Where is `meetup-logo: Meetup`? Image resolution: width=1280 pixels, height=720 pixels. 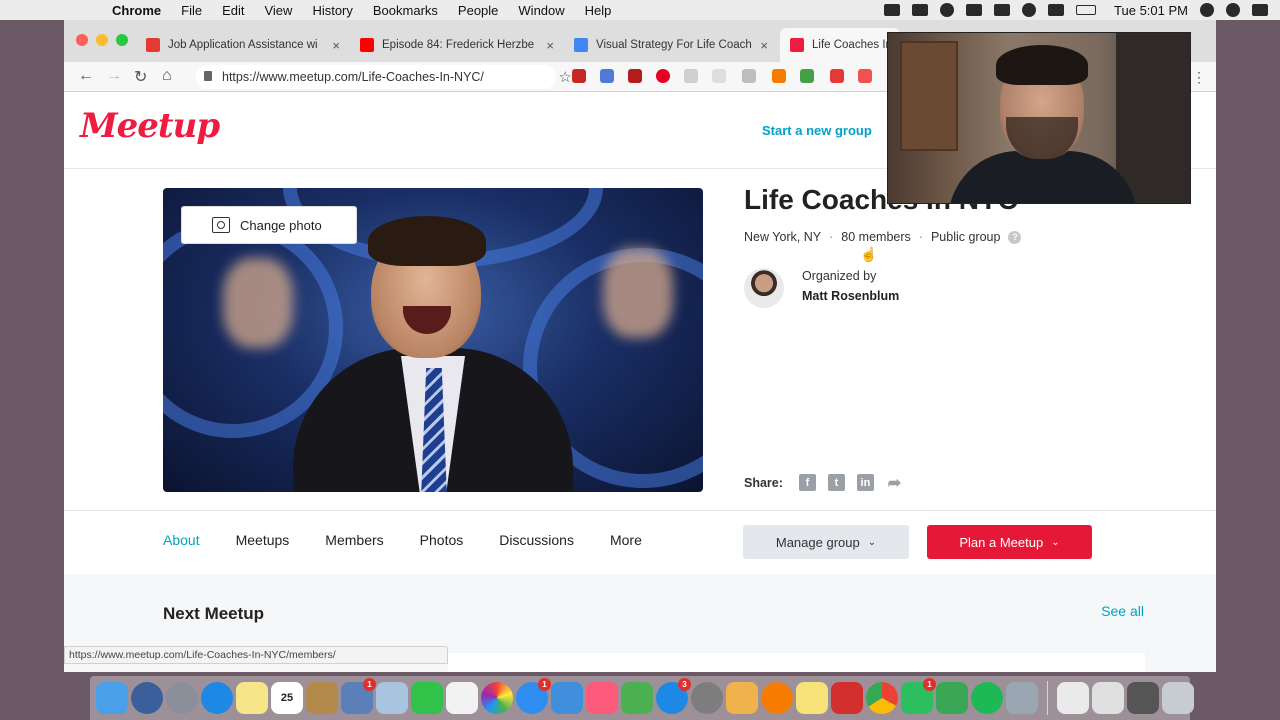
meetup-logo: Meetup is located at coordinates (150, 126).